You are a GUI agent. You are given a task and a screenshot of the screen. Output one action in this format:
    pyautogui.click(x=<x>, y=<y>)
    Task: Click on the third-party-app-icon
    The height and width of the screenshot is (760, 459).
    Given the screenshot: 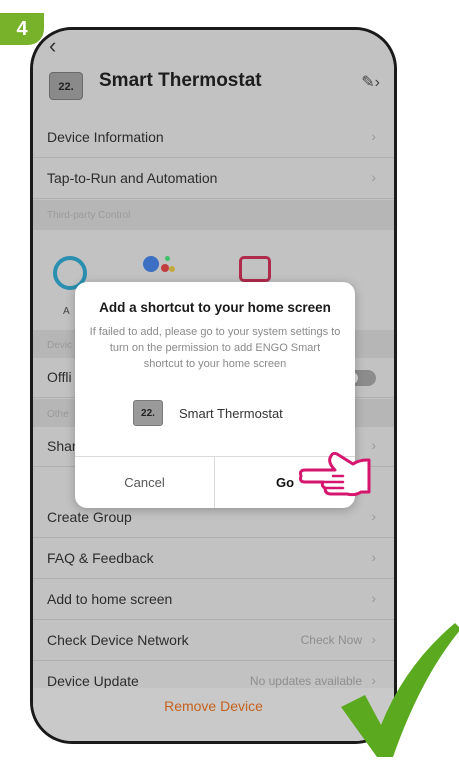 What is the action you would take?
    pyautogui.click(x=255, y=269)
    